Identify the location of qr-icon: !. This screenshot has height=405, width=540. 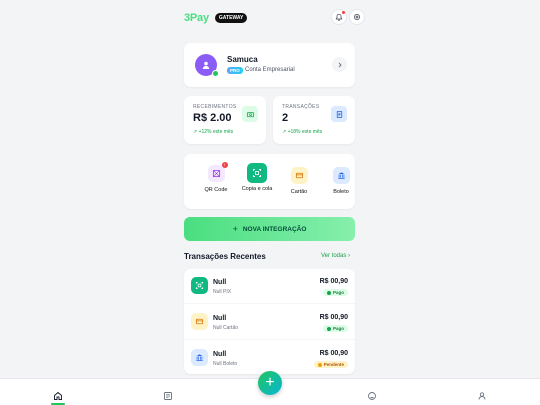
(217, 172).